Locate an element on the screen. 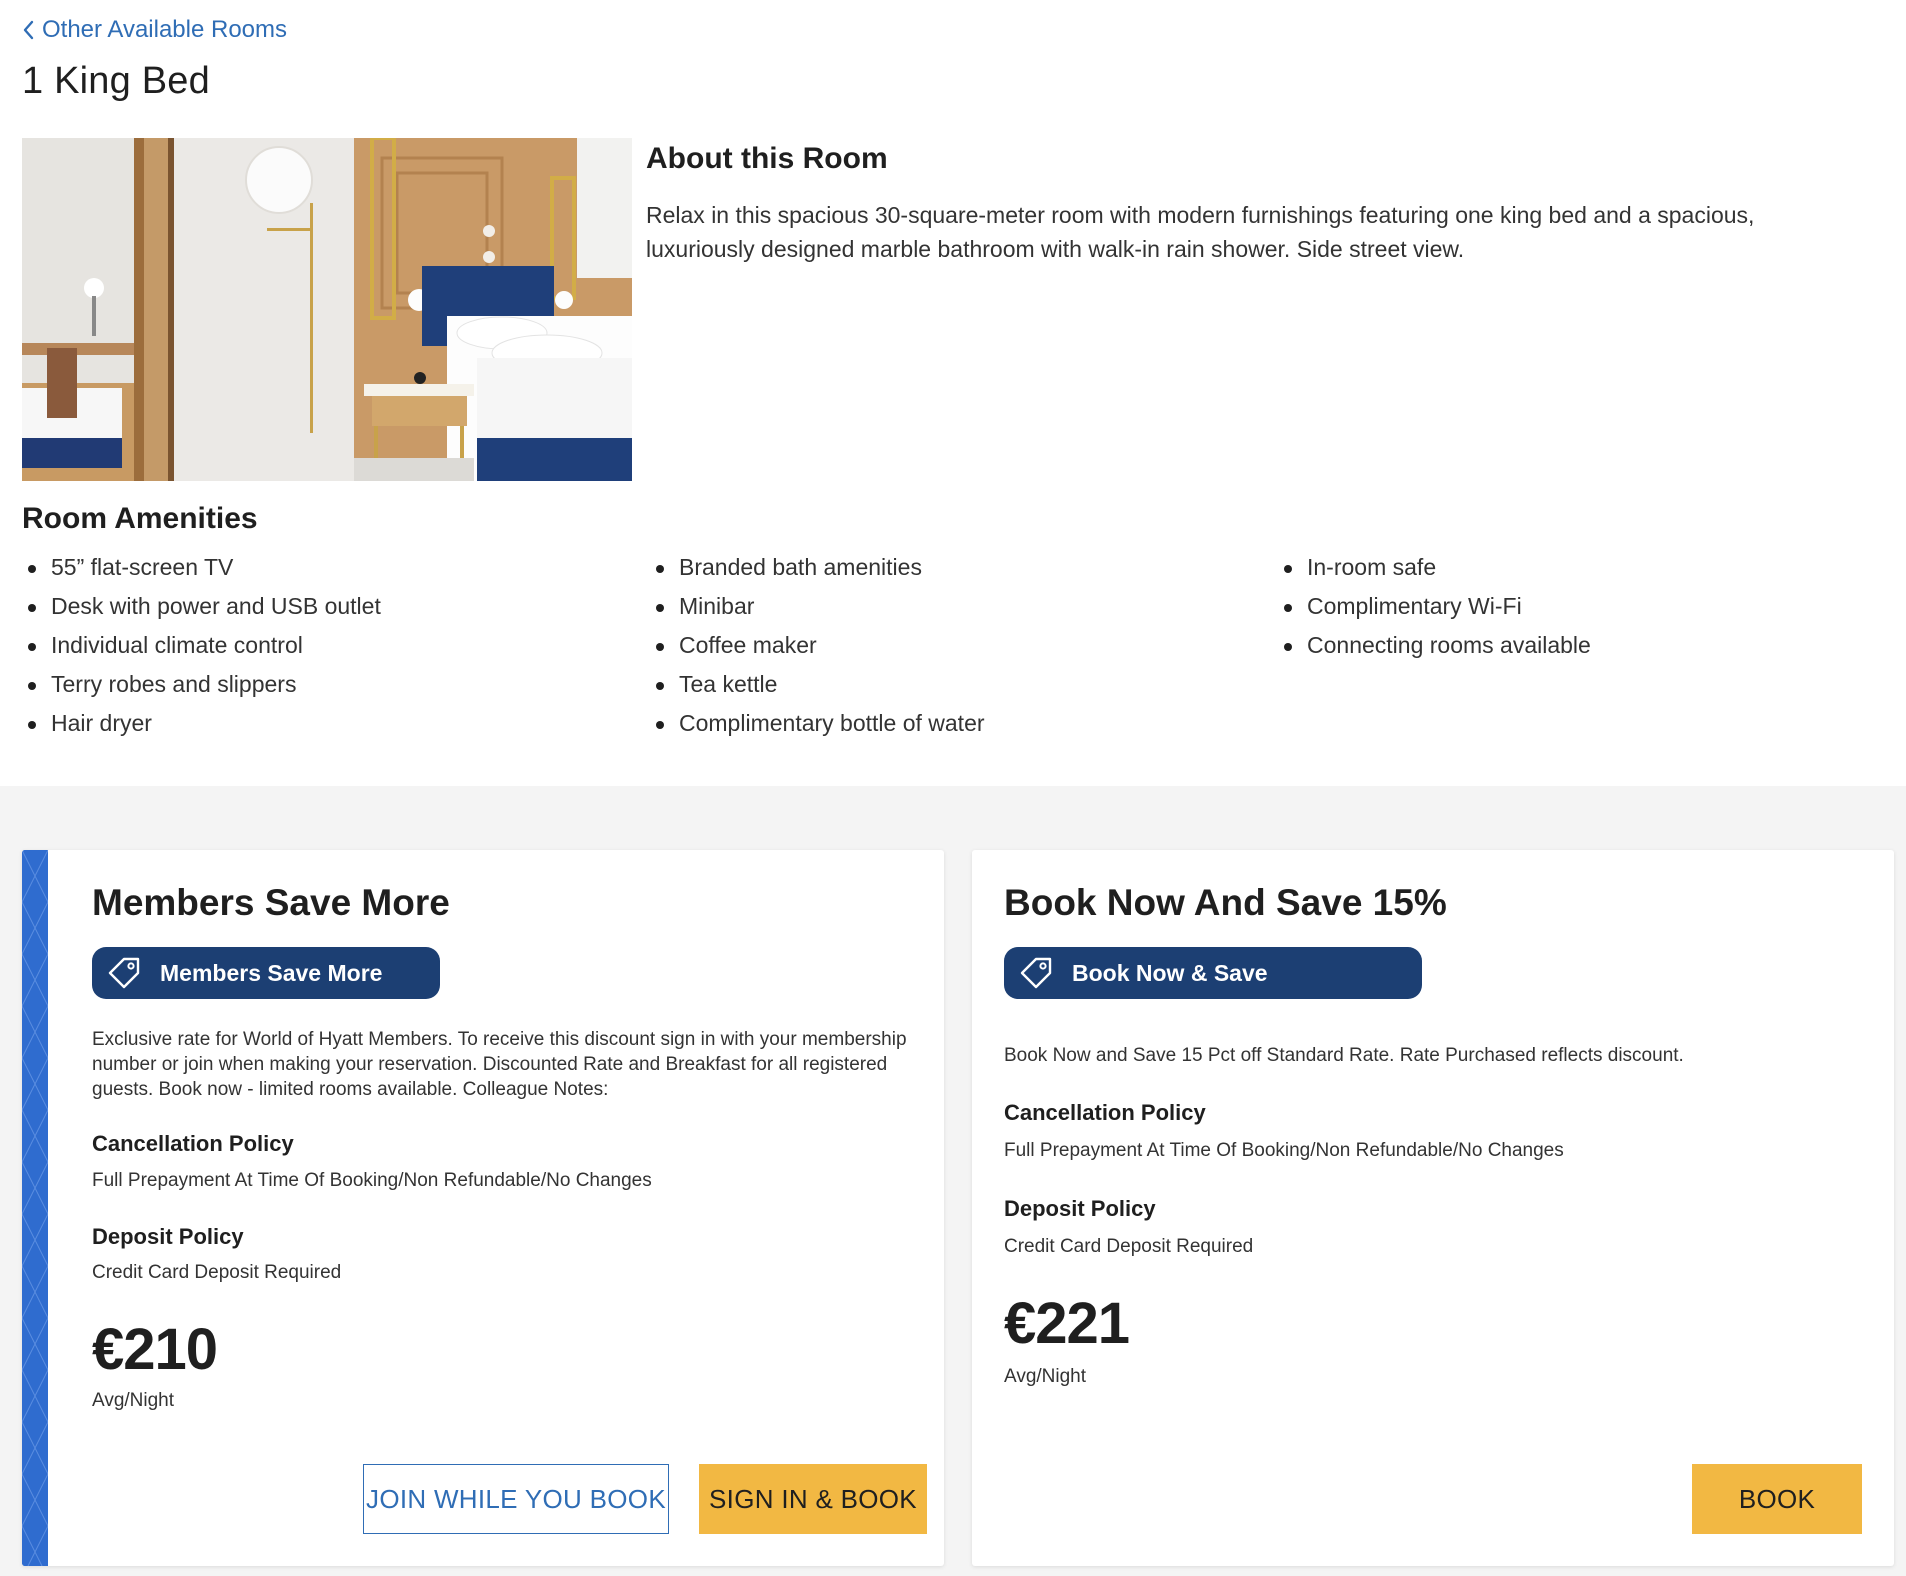 The width and height of the screenshot is (1906, 1576). amenity-item: Desk with power and USB outlet is located at coordinates (201, 606).